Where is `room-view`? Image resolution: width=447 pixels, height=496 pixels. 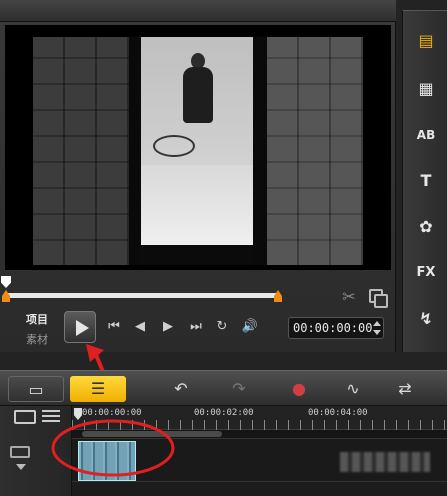 room-view is located at coordinates (197, 141).